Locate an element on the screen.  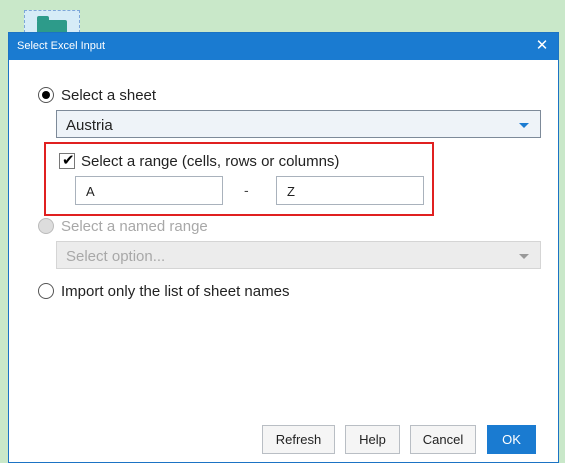
ok-button: OK is located at coordinates (511, 439).